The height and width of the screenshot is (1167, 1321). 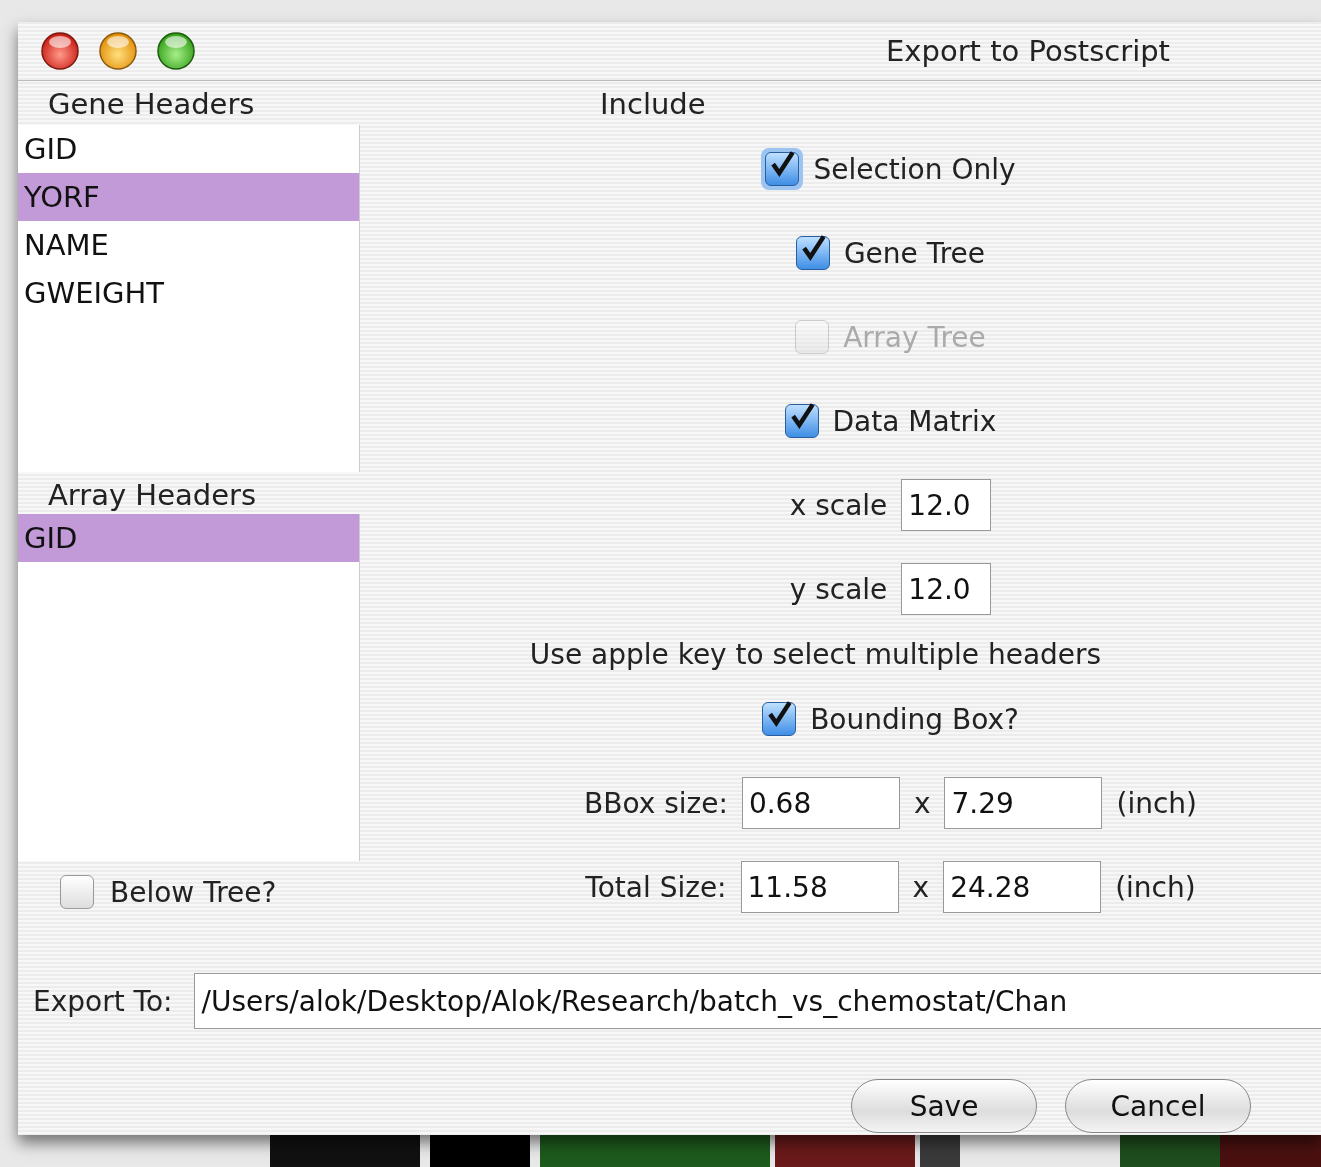 What do you see at coordinates (819, 887) in the screenshot?
I see `input-field: 11.58` at bounding box center [819, 887].